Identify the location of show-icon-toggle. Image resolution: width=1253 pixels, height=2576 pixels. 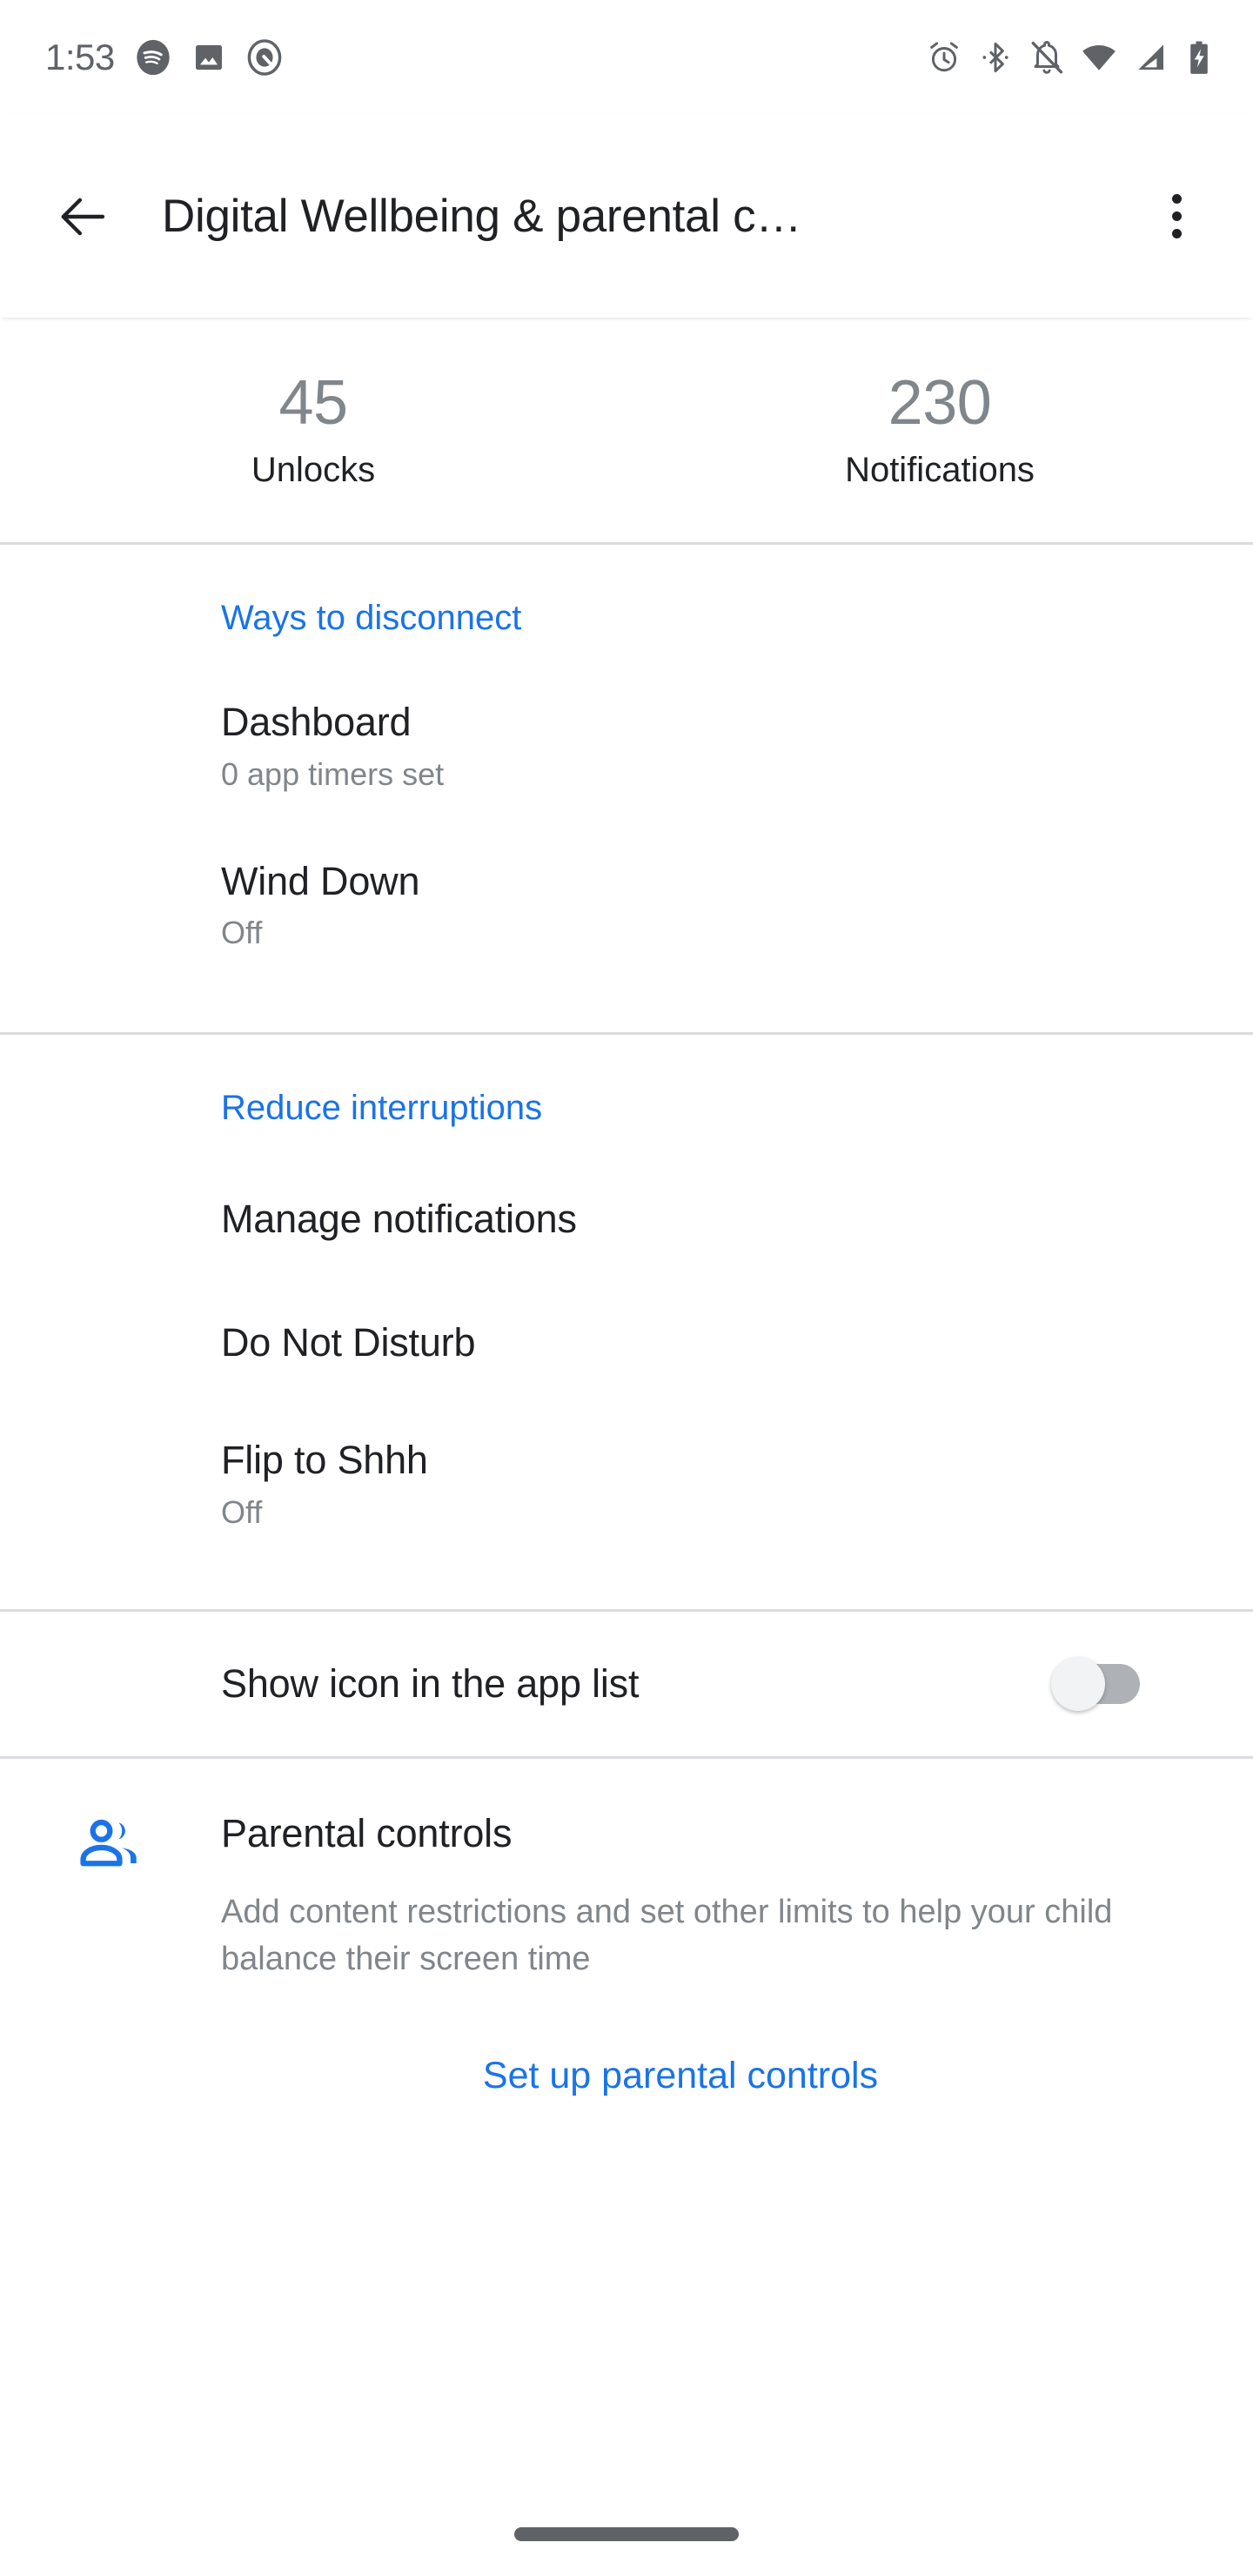
(1095, 1685).